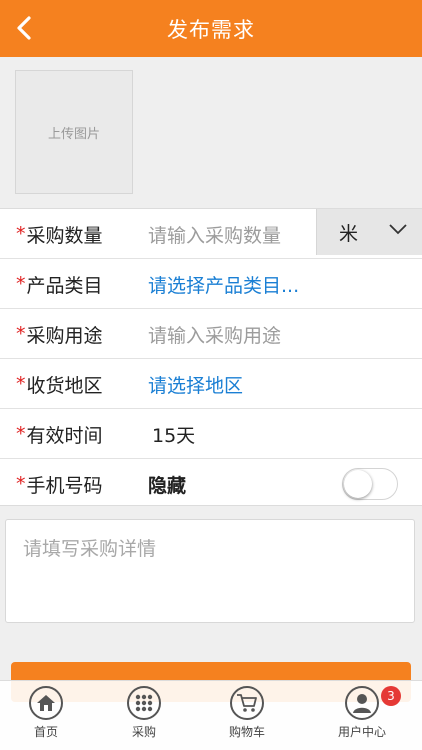 This screenshot has height=750, width=422. Describe the element at coordinates (246, 732) in the screenshot. I see `tab-cart-label: 购物车` at that location.